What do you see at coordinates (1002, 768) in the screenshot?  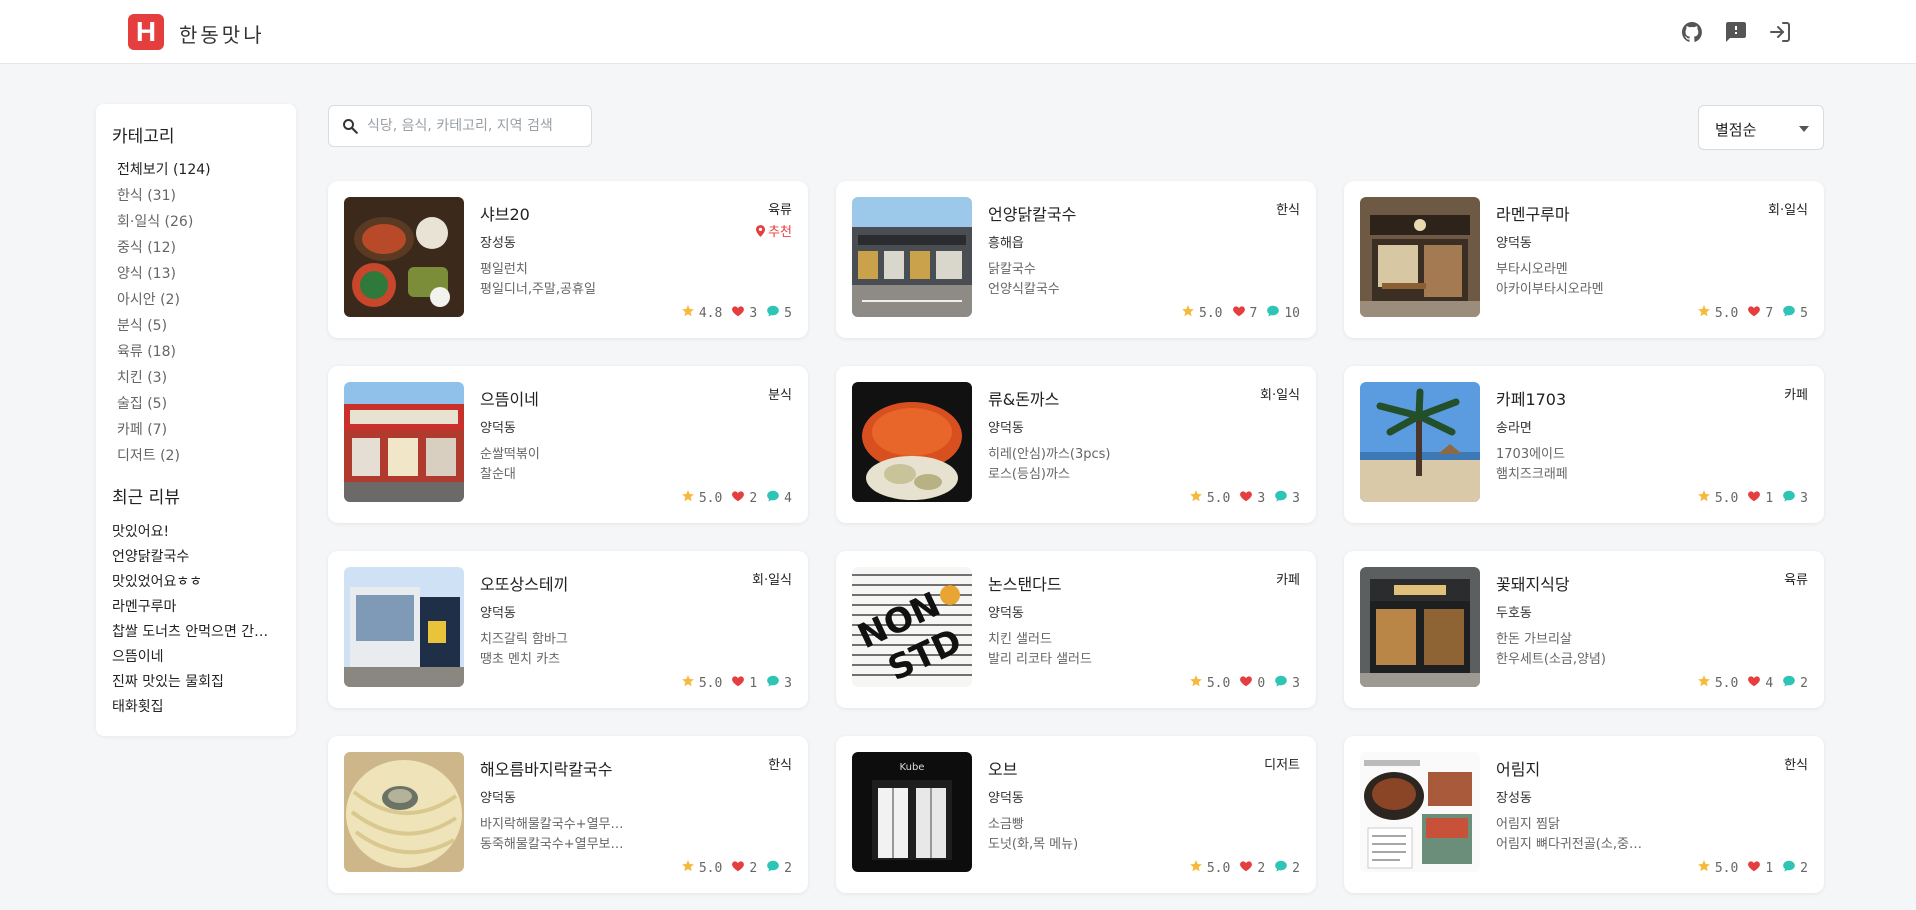 I see `restaurant-name: 오브` at bounding box center [1002, 768].